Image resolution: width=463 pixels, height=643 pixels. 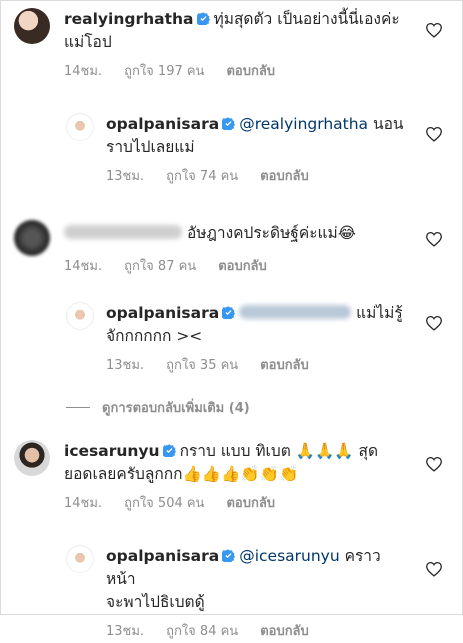 What do you see at coordinates (155, 602) in the screenshot?
I see `comment-text-line2: จะพาไปธิเบตดู้` at bounding box center [155, 602].